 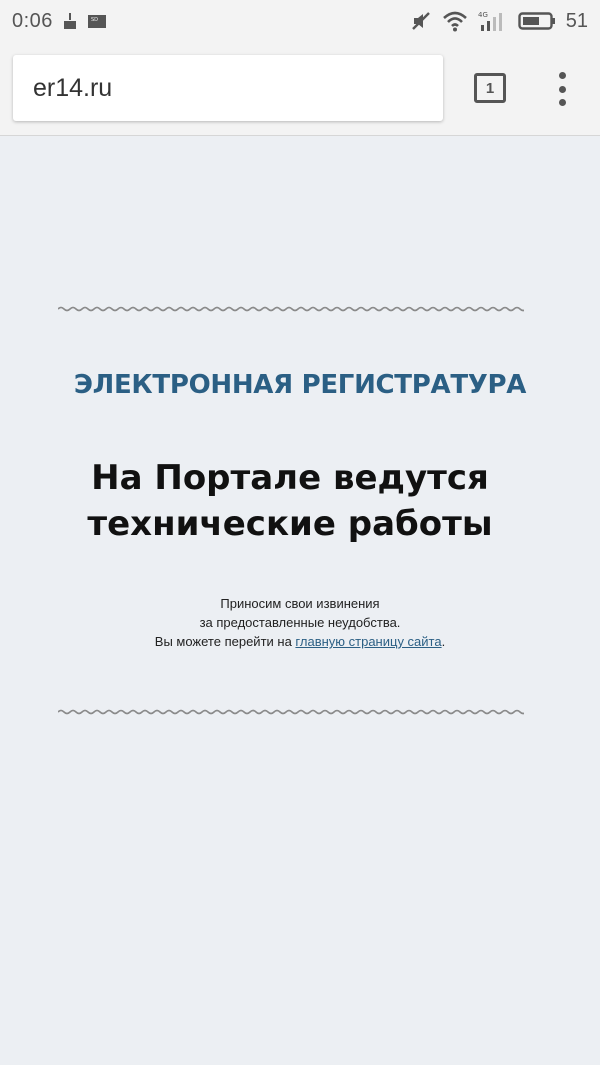 I want to click on notice-line-2: за предоставленные неудобства., so click(x=300, y=622).